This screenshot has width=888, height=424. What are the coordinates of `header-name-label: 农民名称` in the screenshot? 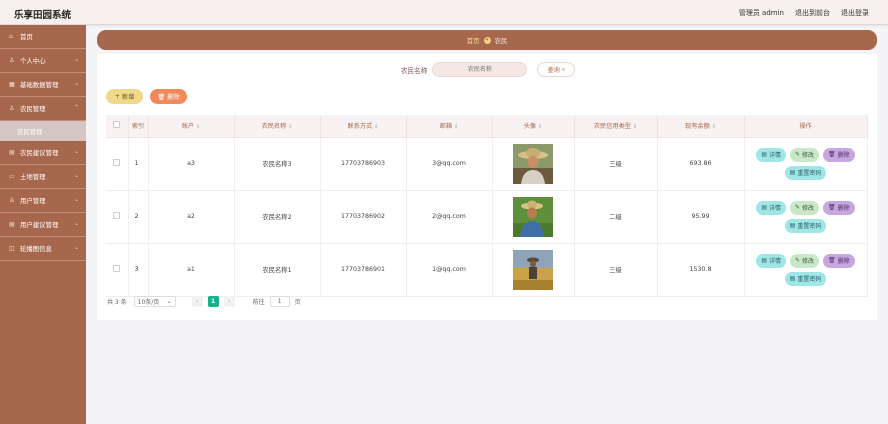 It's located at (274, 127).